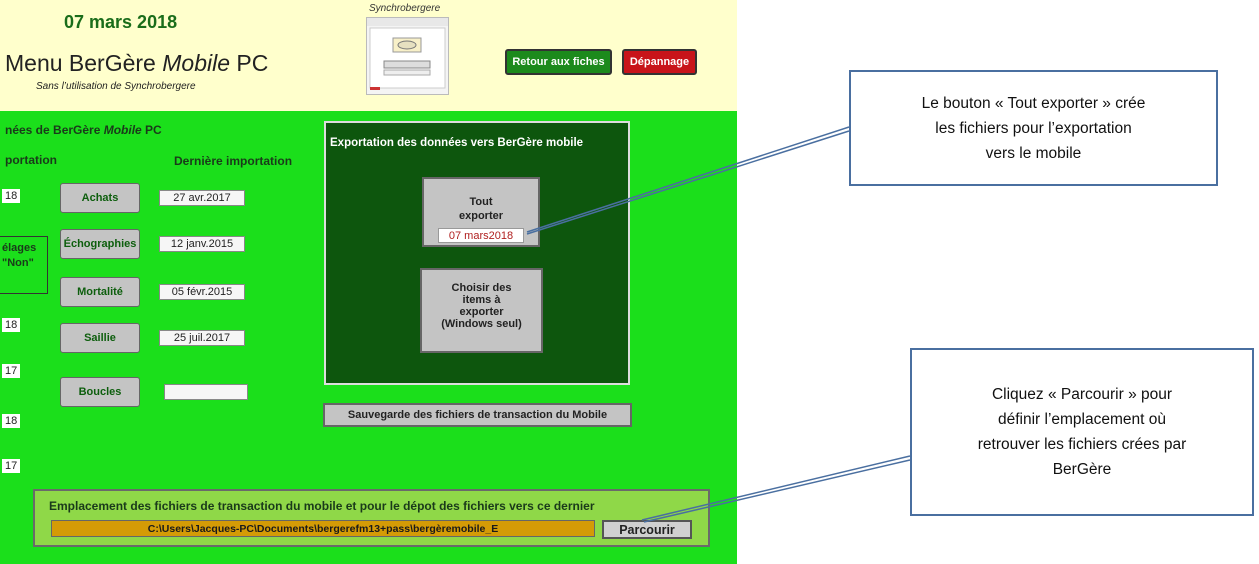 The width and height of the screenshot is (1259, 564). What do you see at coordinates (1082, 394) in the screenshot?
I see `callout-line: Cliquez « Parcourir » pour` at bounding box center [1082, 394].